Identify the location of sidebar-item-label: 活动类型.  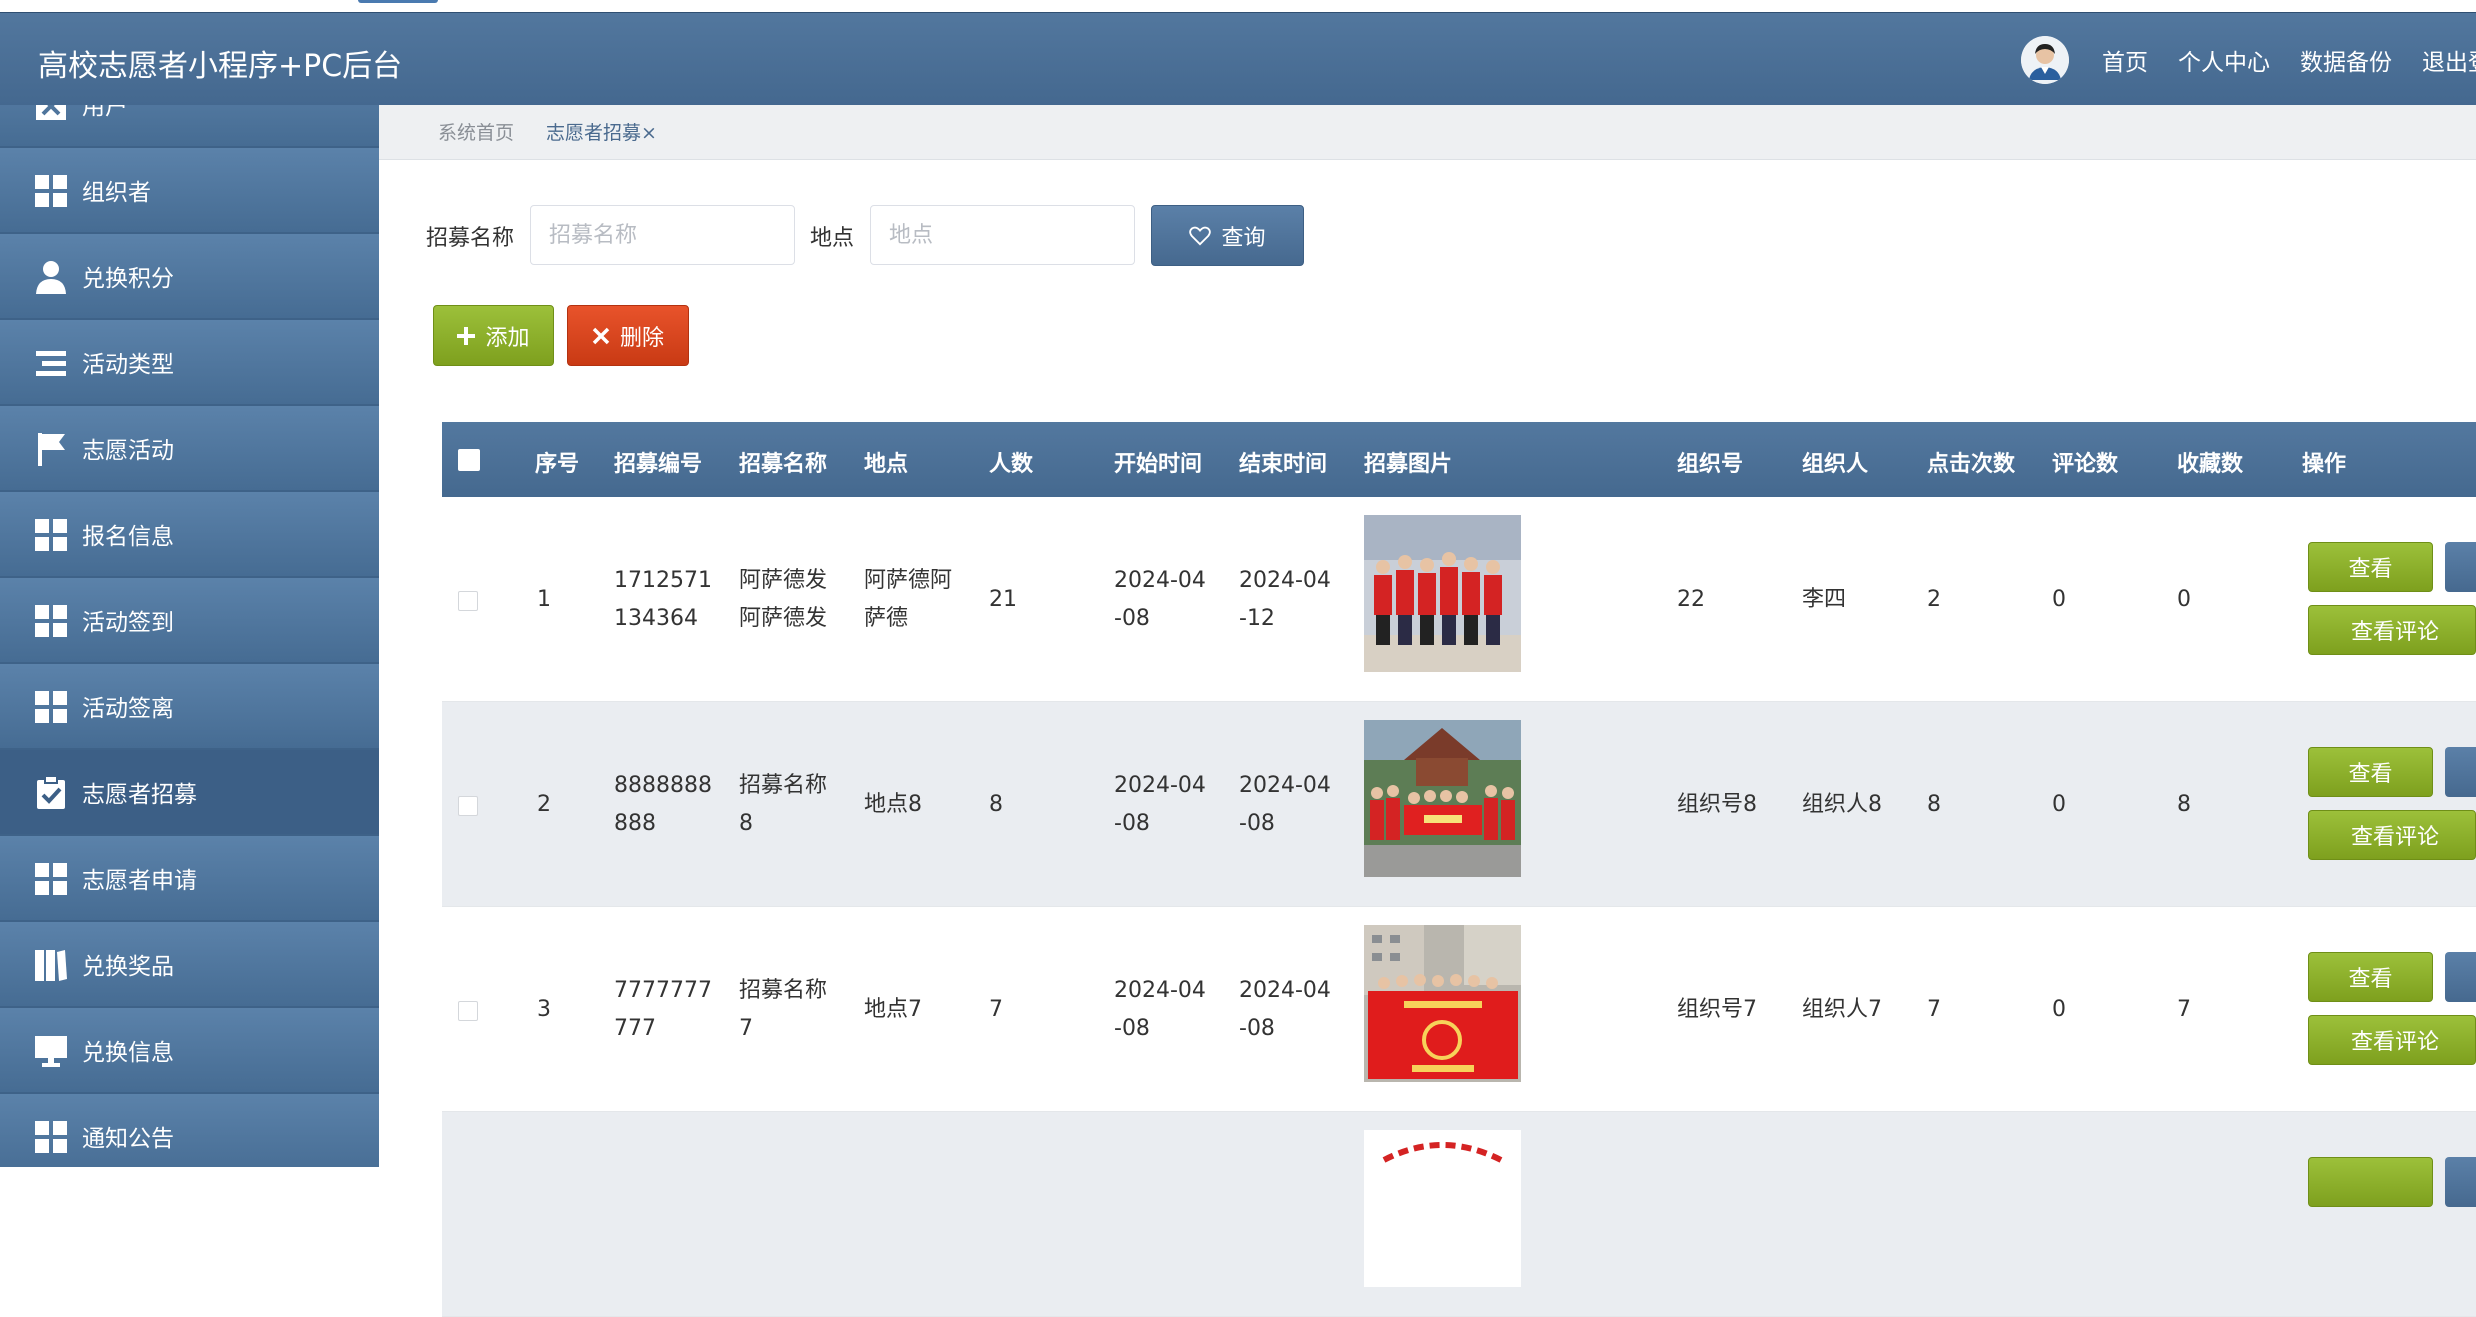
(128, 365).